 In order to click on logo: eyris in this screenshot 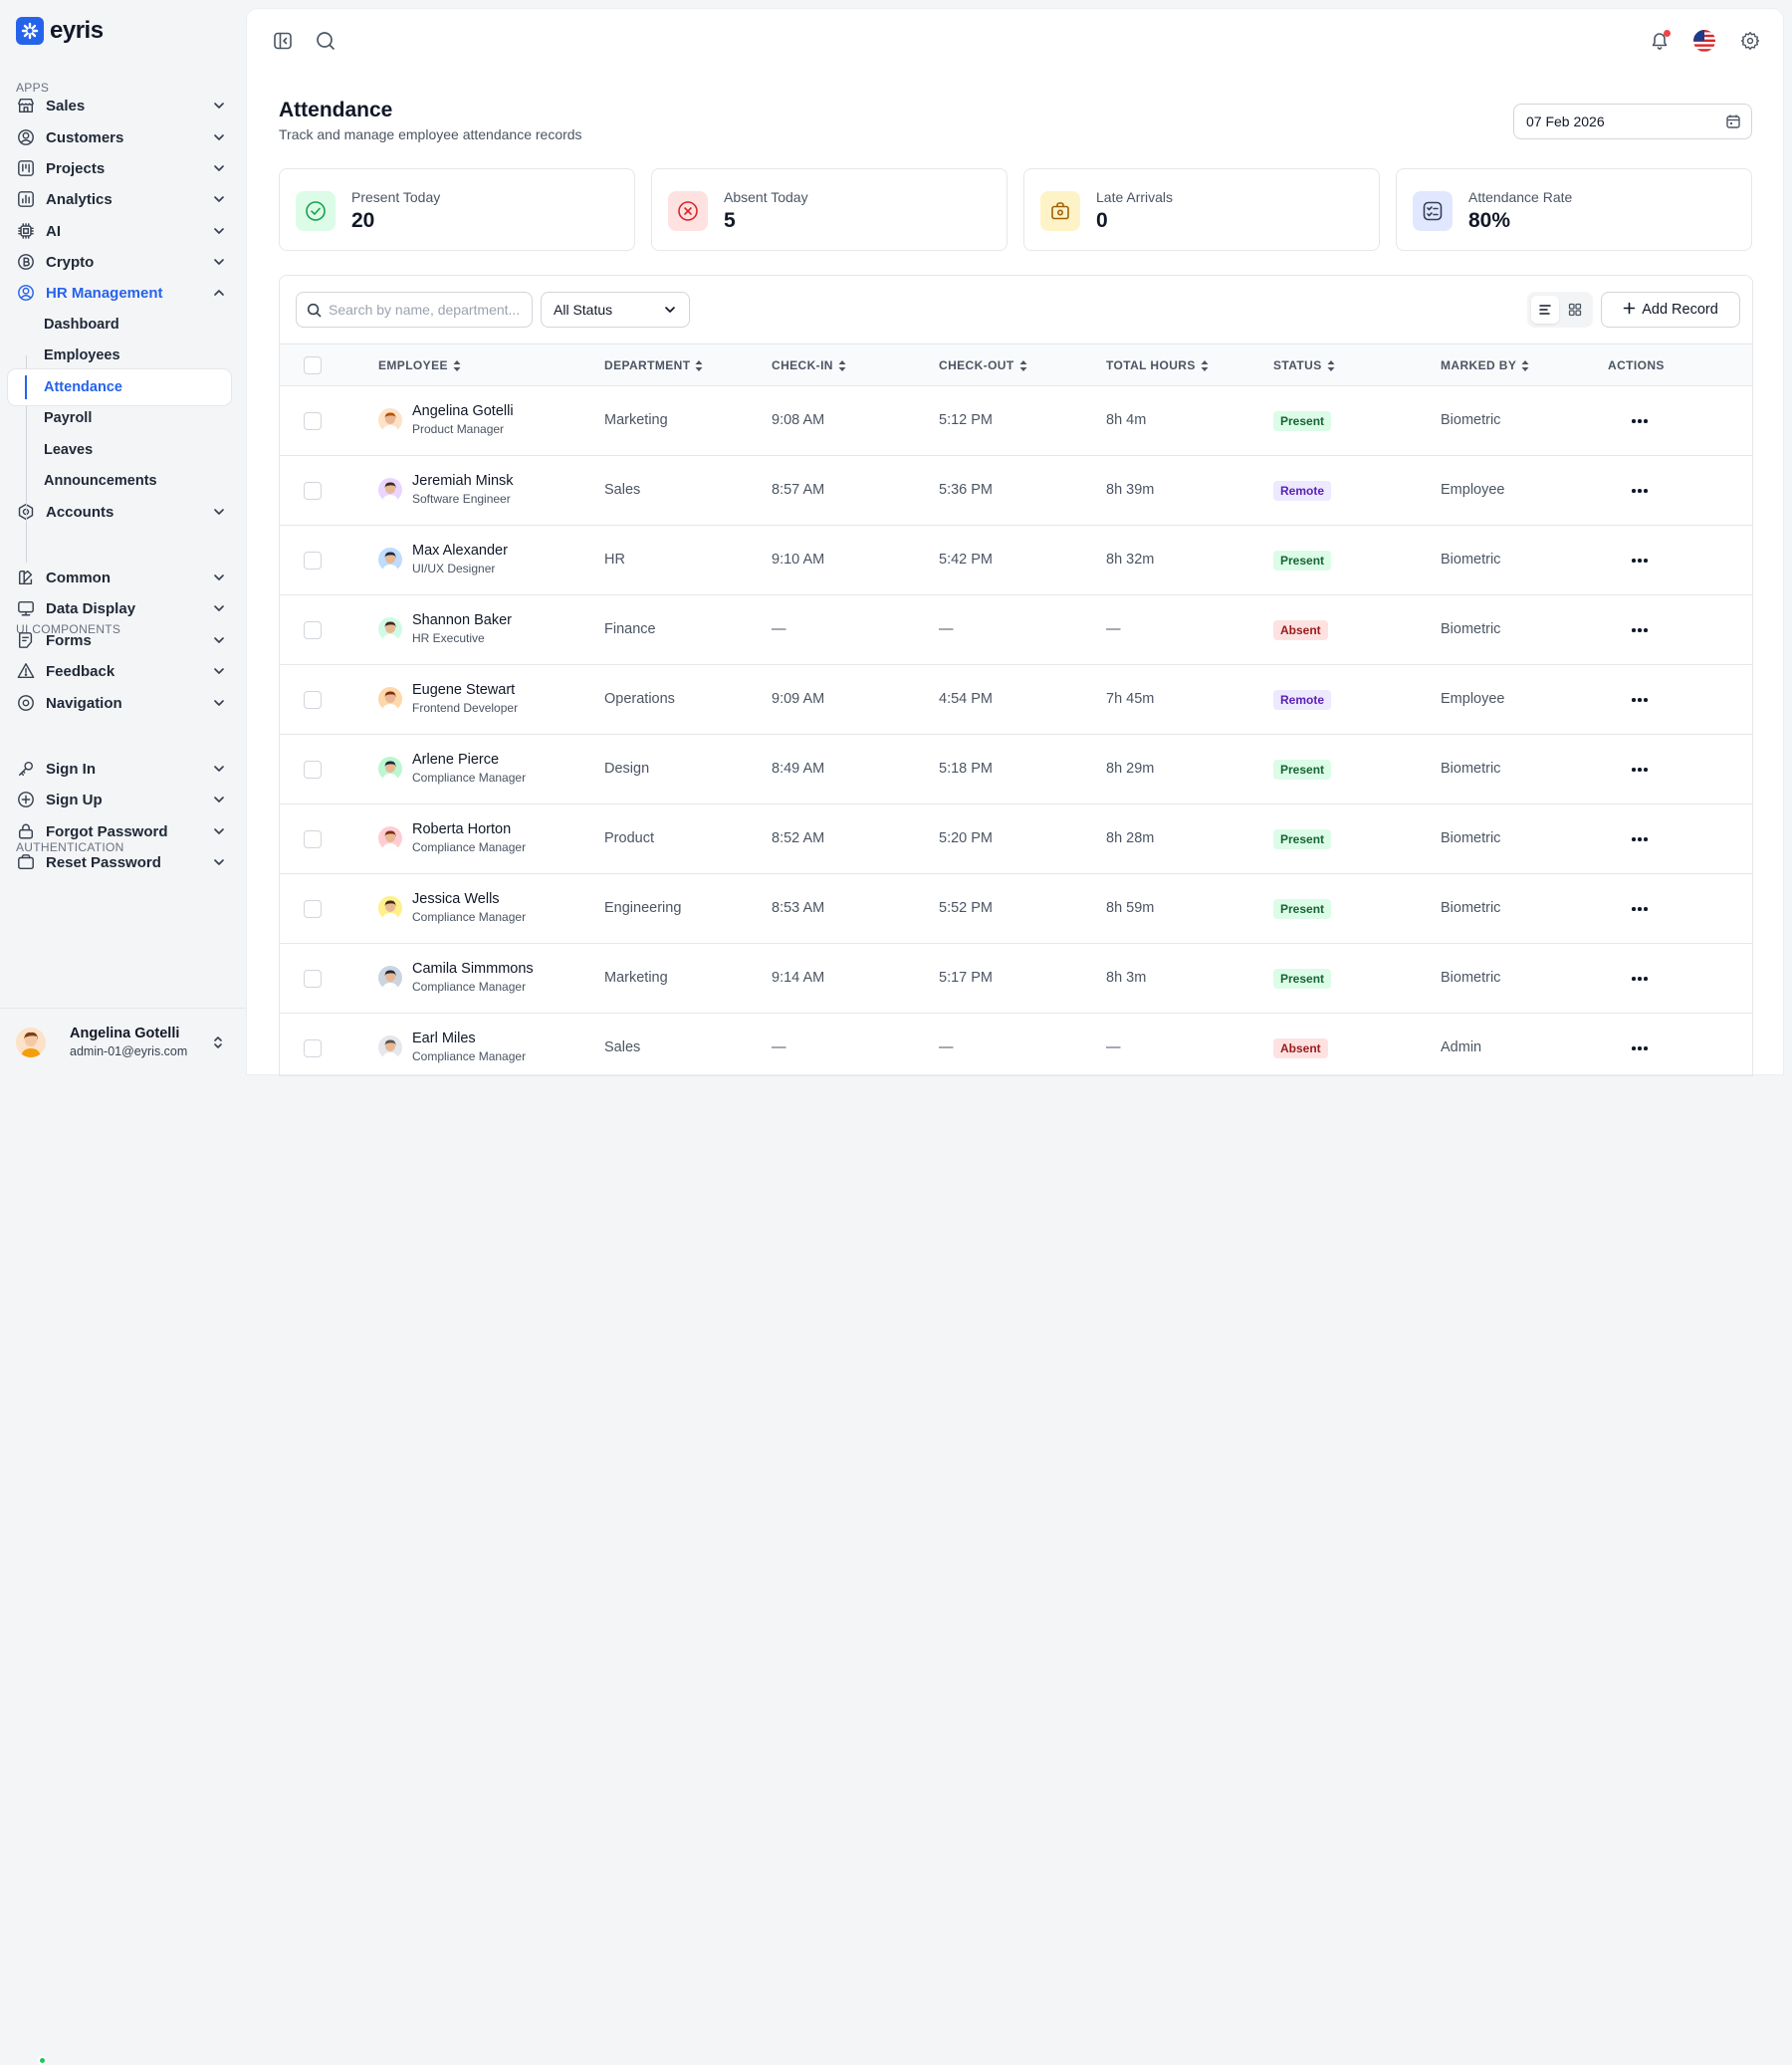, I will do `click(60, 31)`.